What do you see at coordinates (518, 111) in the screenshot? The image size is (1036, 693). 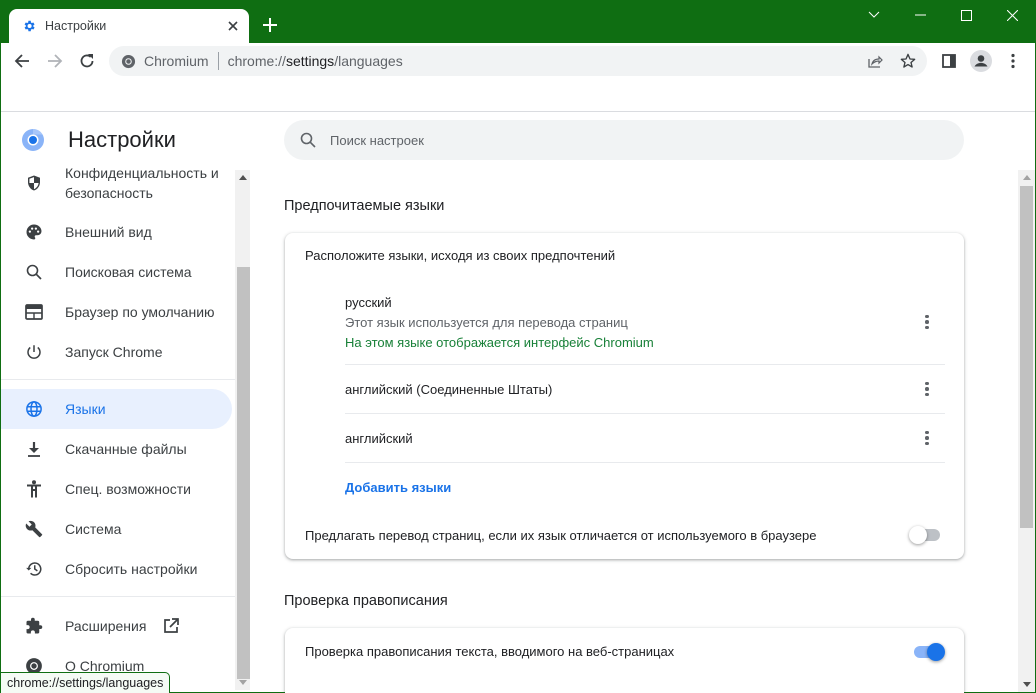 I see `header-divider` at bounding box center [518, 111].